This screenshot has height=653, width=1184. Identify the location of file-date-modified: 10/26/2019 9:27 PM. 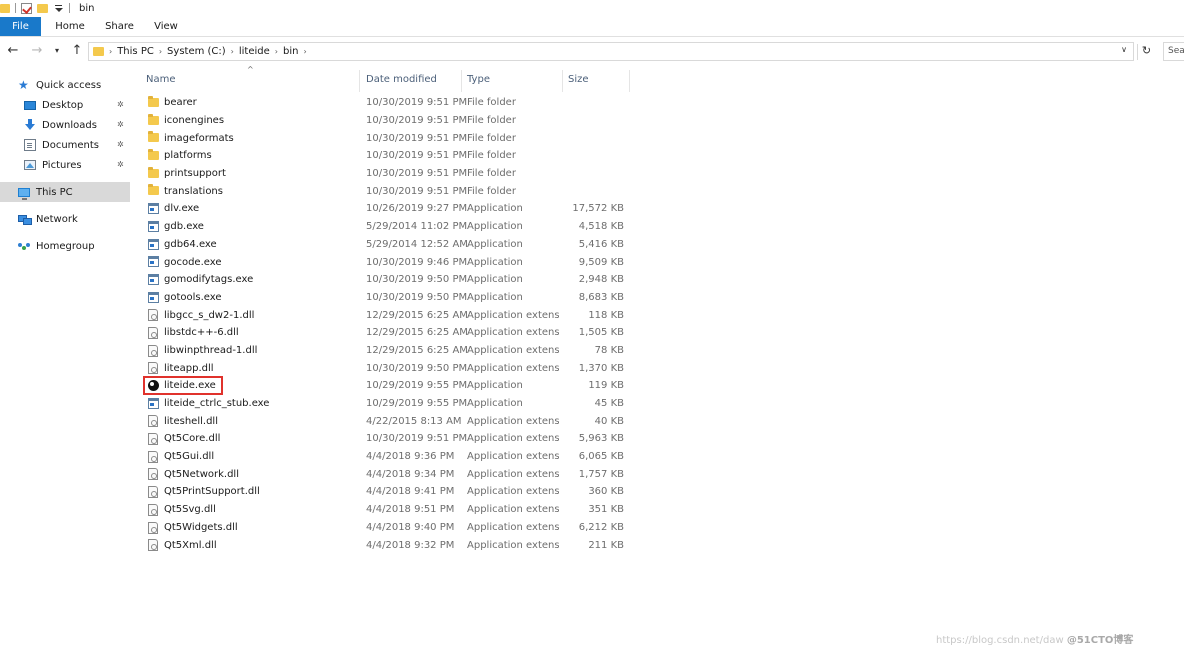
(417, 209).